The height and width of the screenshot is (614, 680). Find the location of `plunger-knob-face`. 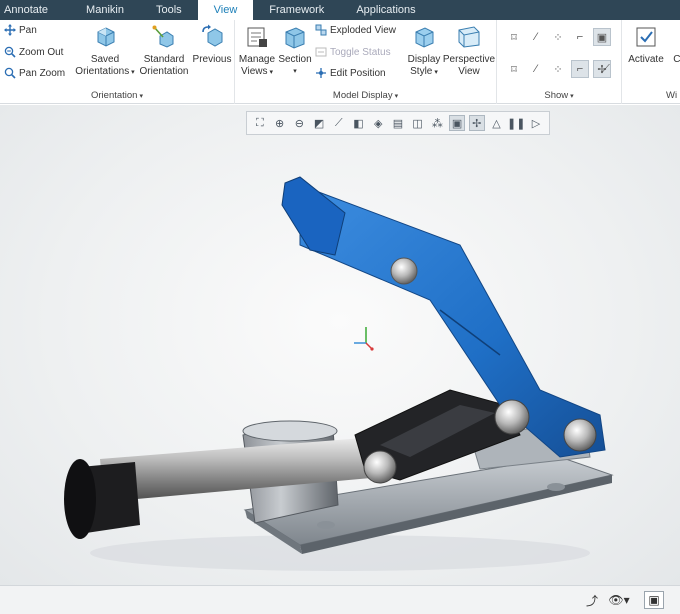

plunger-knob-face is located at coordinates (80, 499).